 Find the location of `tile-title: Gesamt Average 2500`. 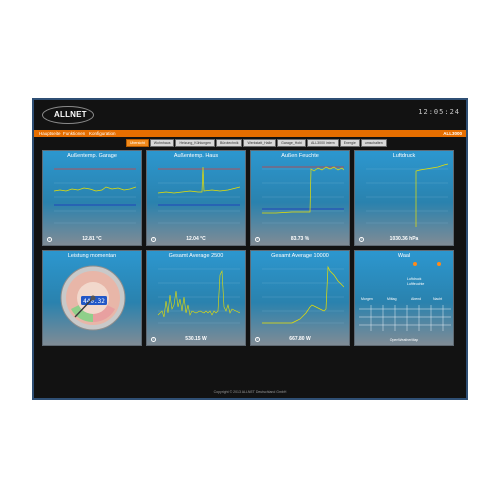

tile-title: Gesamt Average 2500 is located at coordinates (196, 256).